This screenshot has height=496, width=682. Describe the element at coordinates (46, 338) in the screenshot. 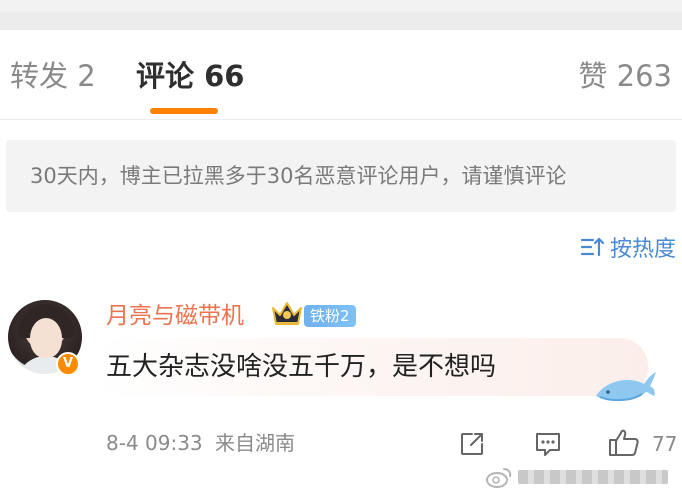

I see `avatar-face` at that location.